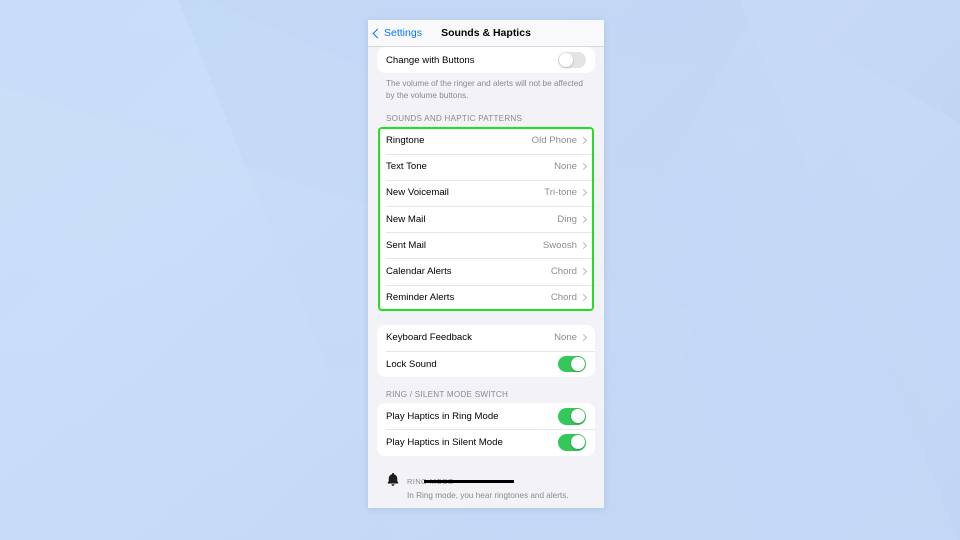 The width and height of the screenshot is (960, 540). Describe the element at coordinates (486, 140) in the screenshot. I see `row-ringtone: Ringtone Old Phone` at that location.